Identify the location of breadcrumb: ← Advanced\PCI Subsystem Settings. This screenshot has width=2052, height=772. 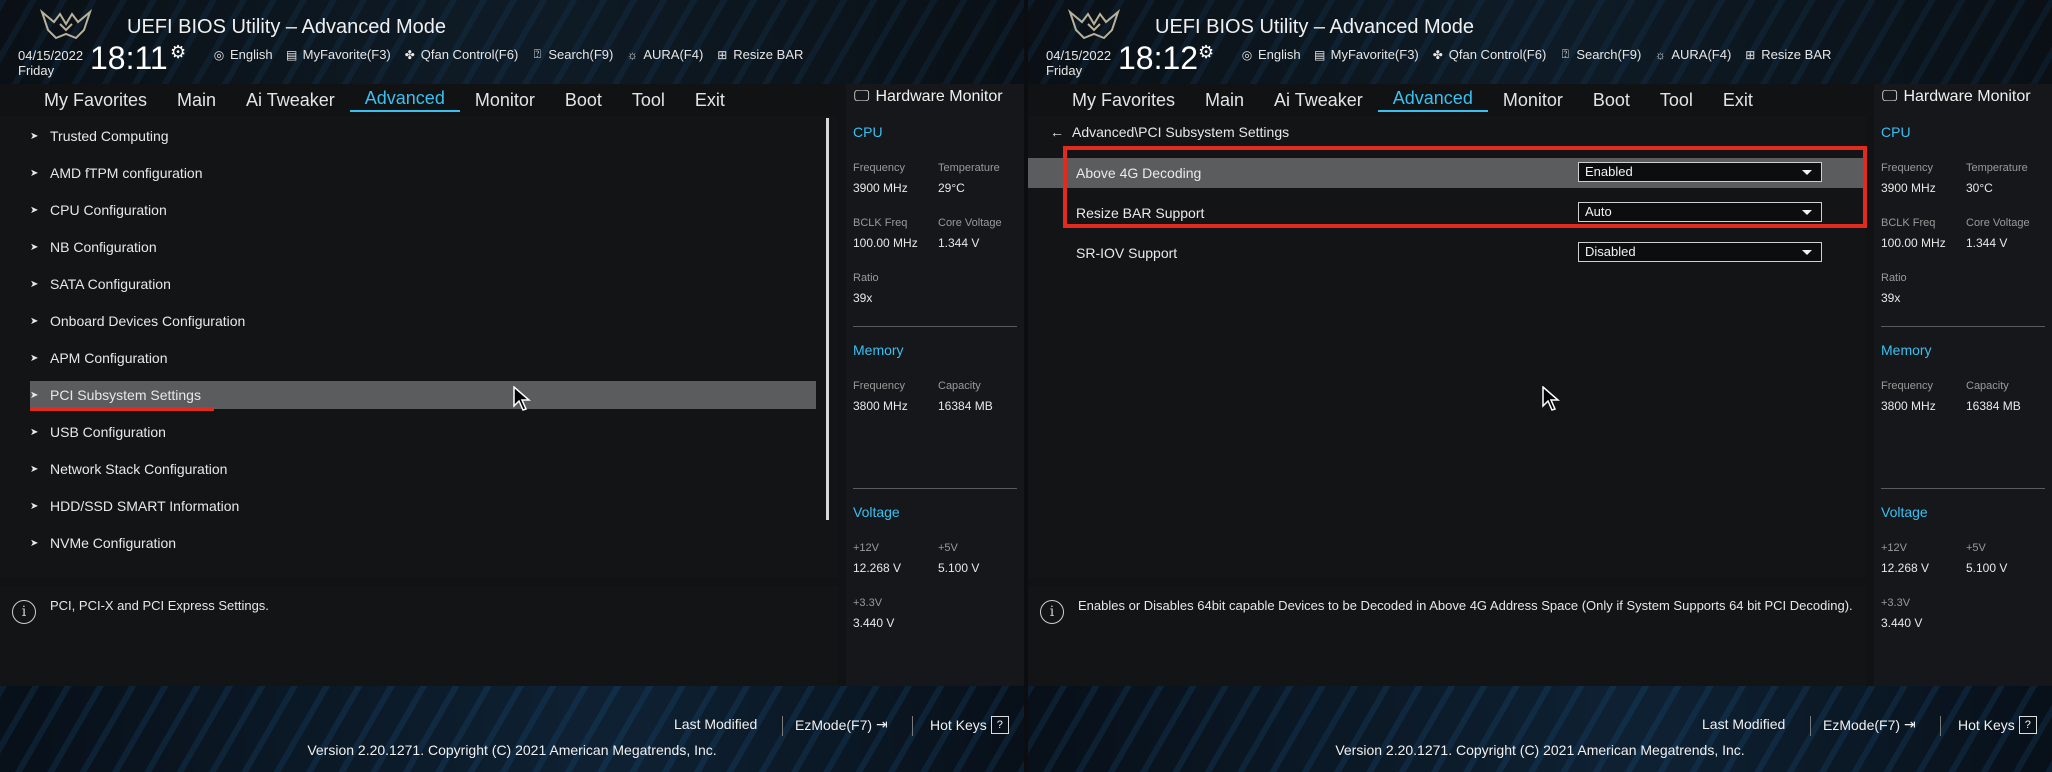
(1169, 132).